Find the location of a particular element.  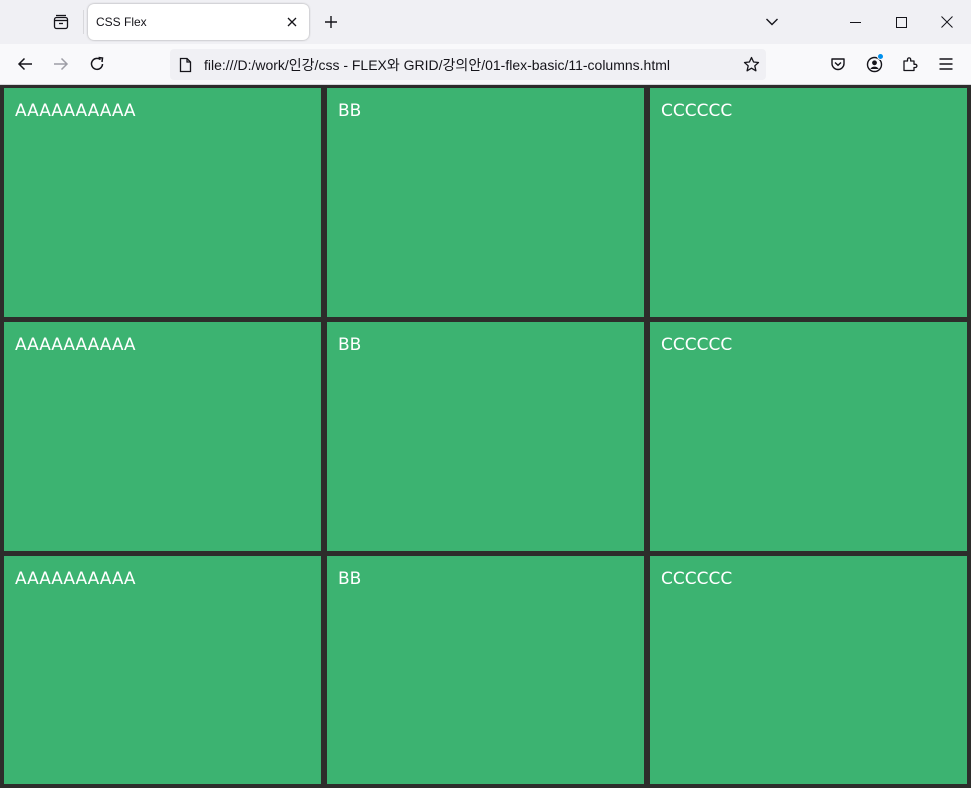

hamburger-icon is located at coordinates (946, 64).